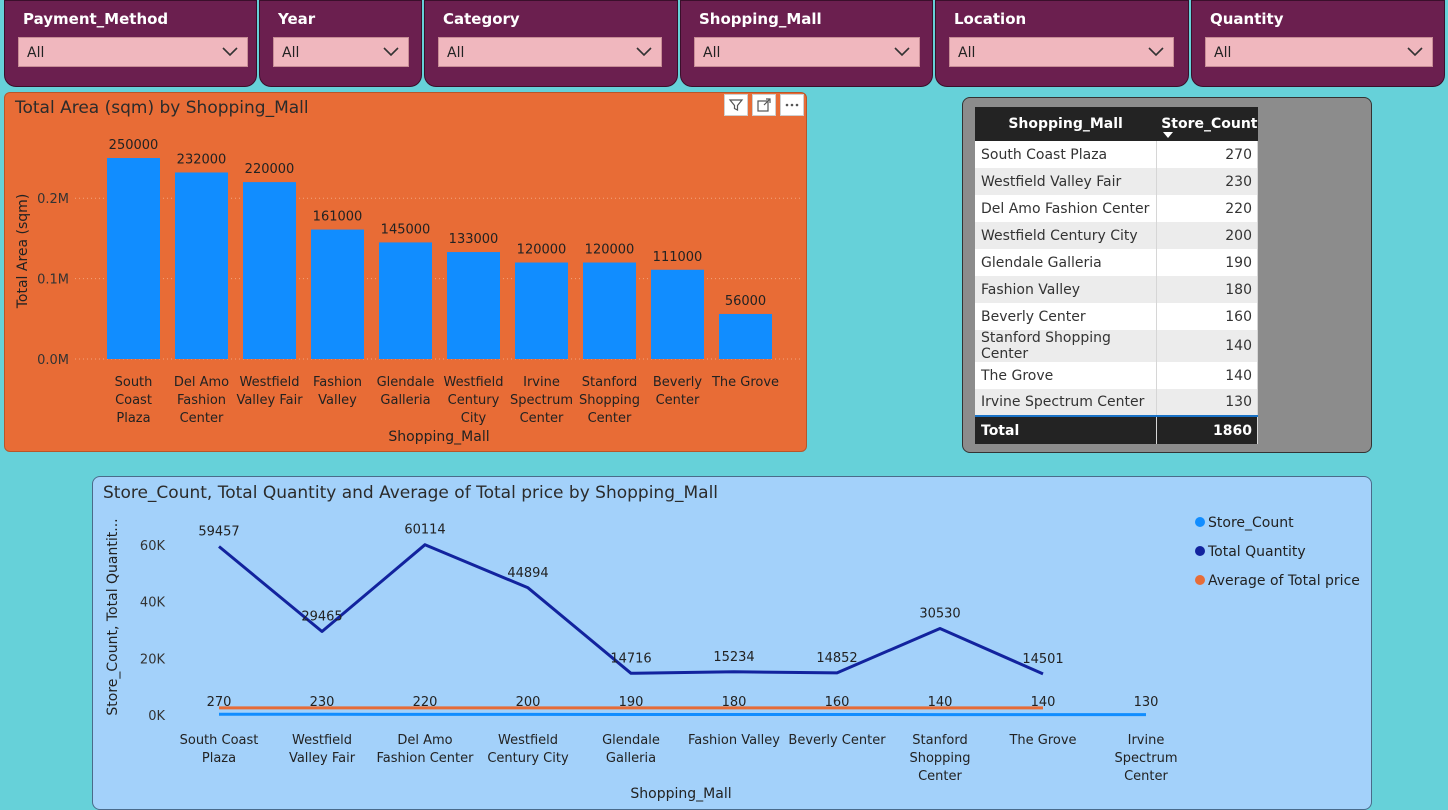 The height and width of the screenshot is (810, 1448). What do you see at coordinates (807, 52) in the screenshot?
I see `shopping-mall-dropdown: All` at bounding box center [807, 52].